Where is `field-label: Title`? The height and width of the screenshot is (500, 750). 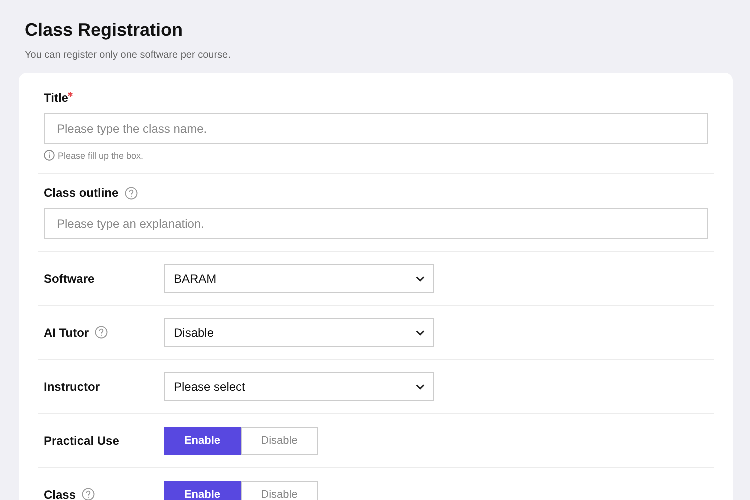 field-label: Title is located at coordinates (56, 98).